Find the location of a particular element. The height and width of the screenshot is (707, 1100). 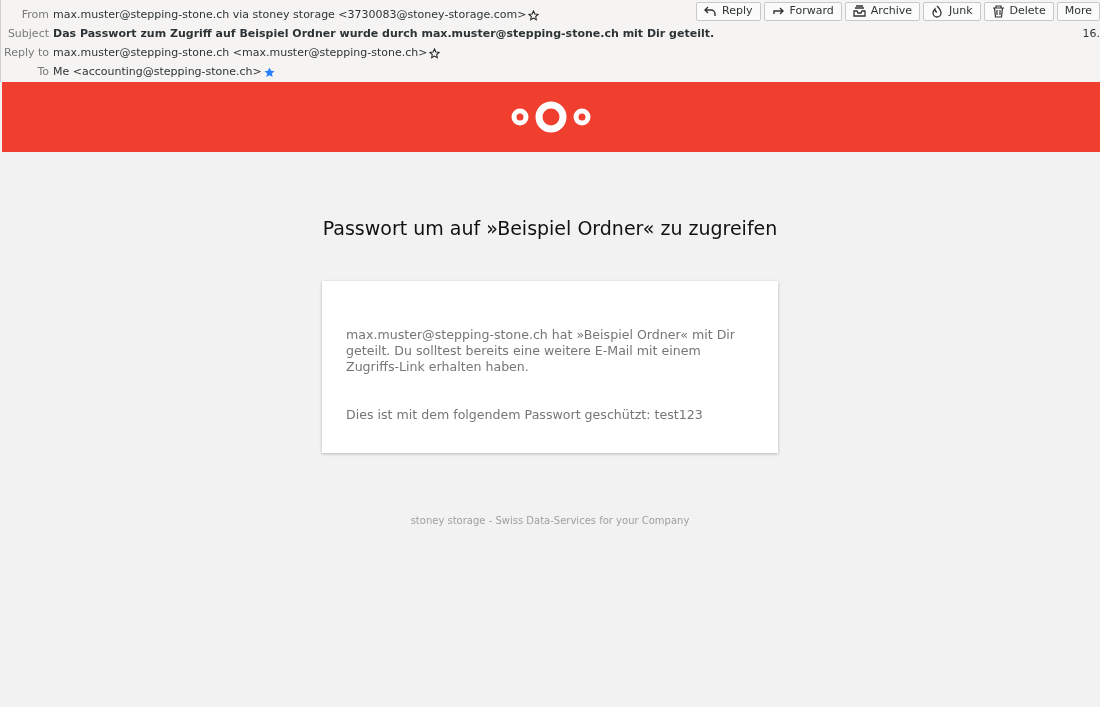

archive-tray-icon is located at coordinates (859, 11).